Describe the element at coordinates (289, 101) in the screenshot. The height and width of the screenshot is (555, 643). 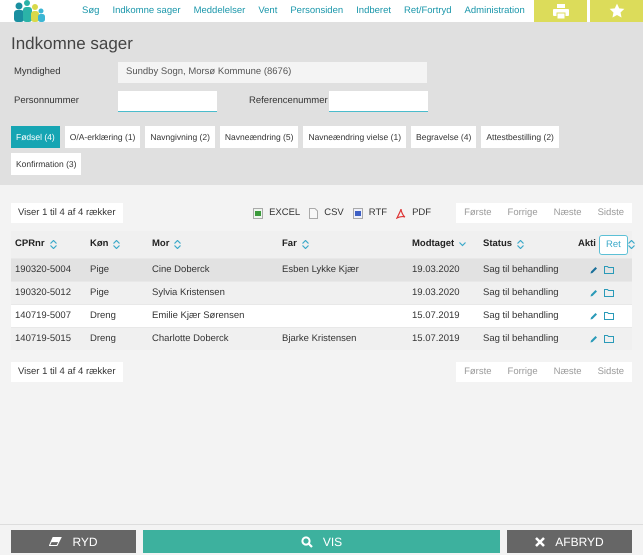
I see `field-label: Referencenummer` at that location.